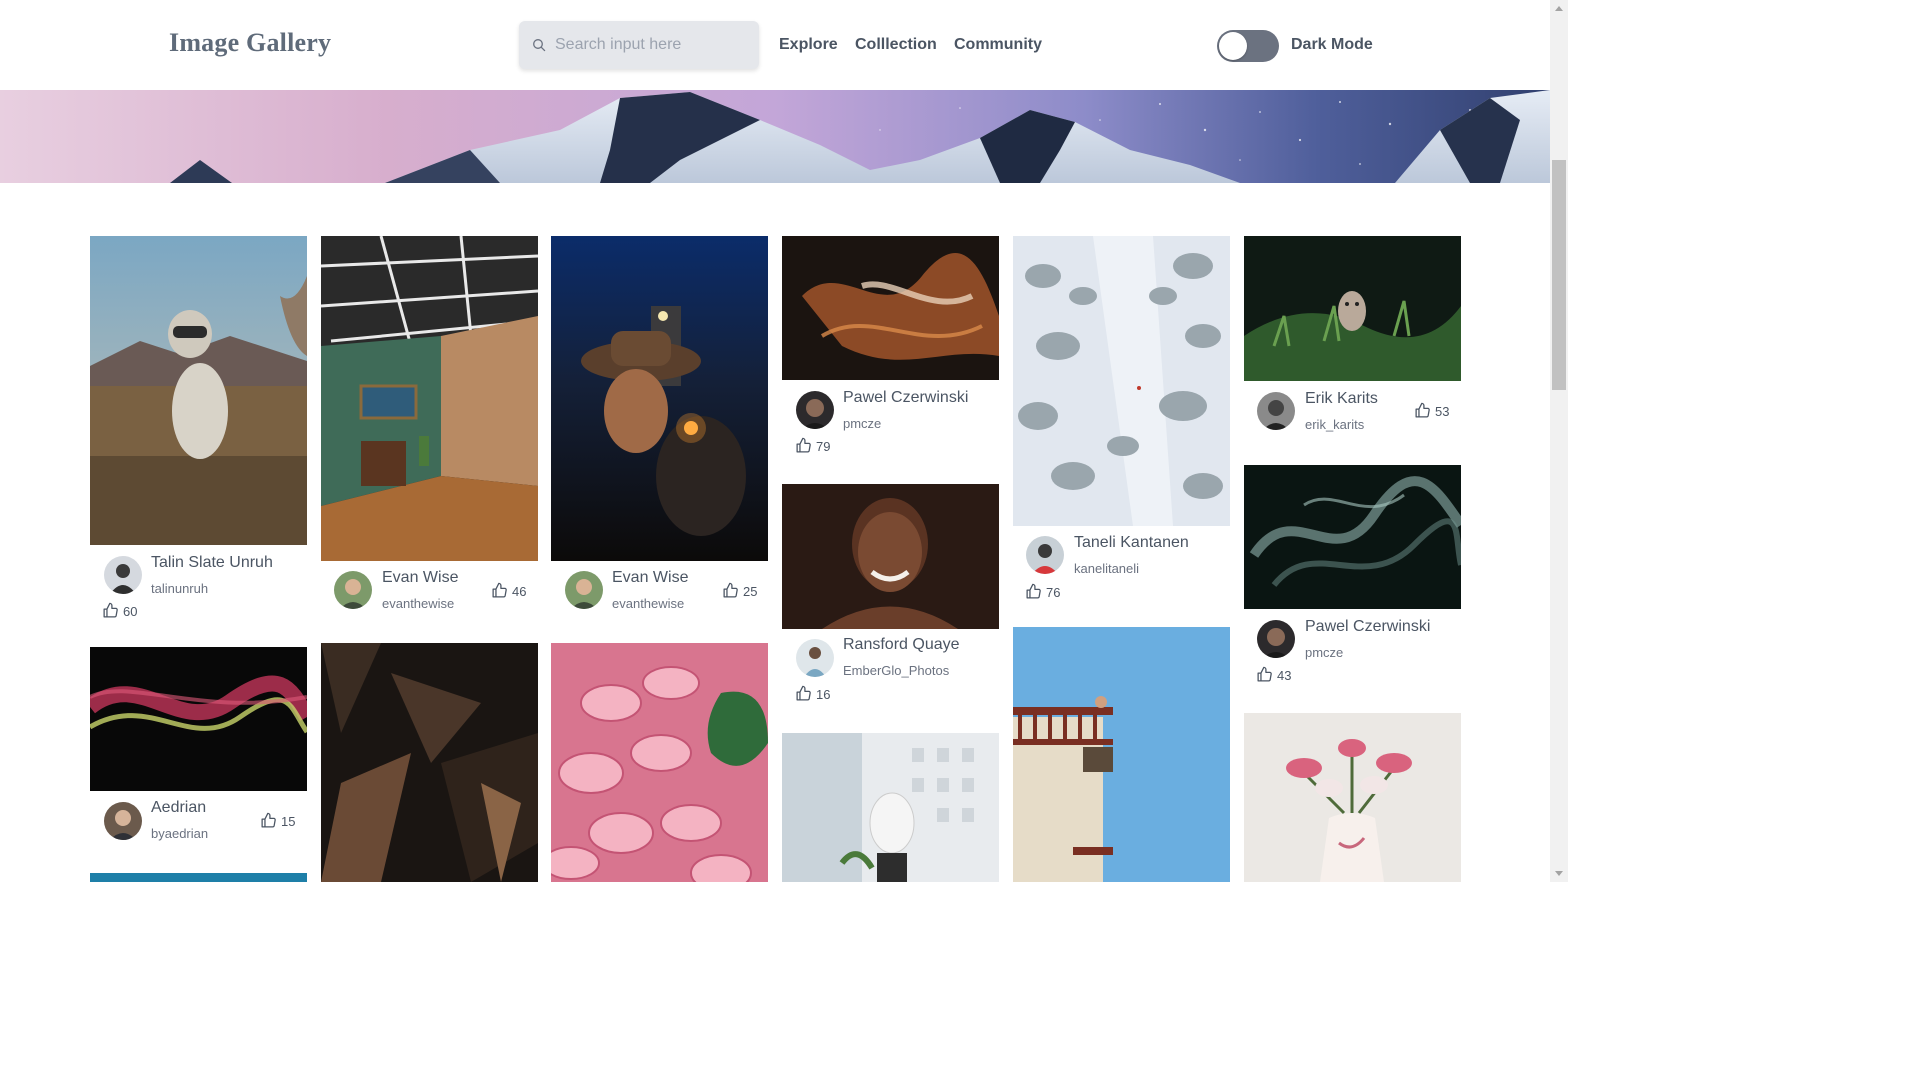 The image size is (1920, 1080). I want to click on author-name: Talin Slate Unruh, so click(212, 563).